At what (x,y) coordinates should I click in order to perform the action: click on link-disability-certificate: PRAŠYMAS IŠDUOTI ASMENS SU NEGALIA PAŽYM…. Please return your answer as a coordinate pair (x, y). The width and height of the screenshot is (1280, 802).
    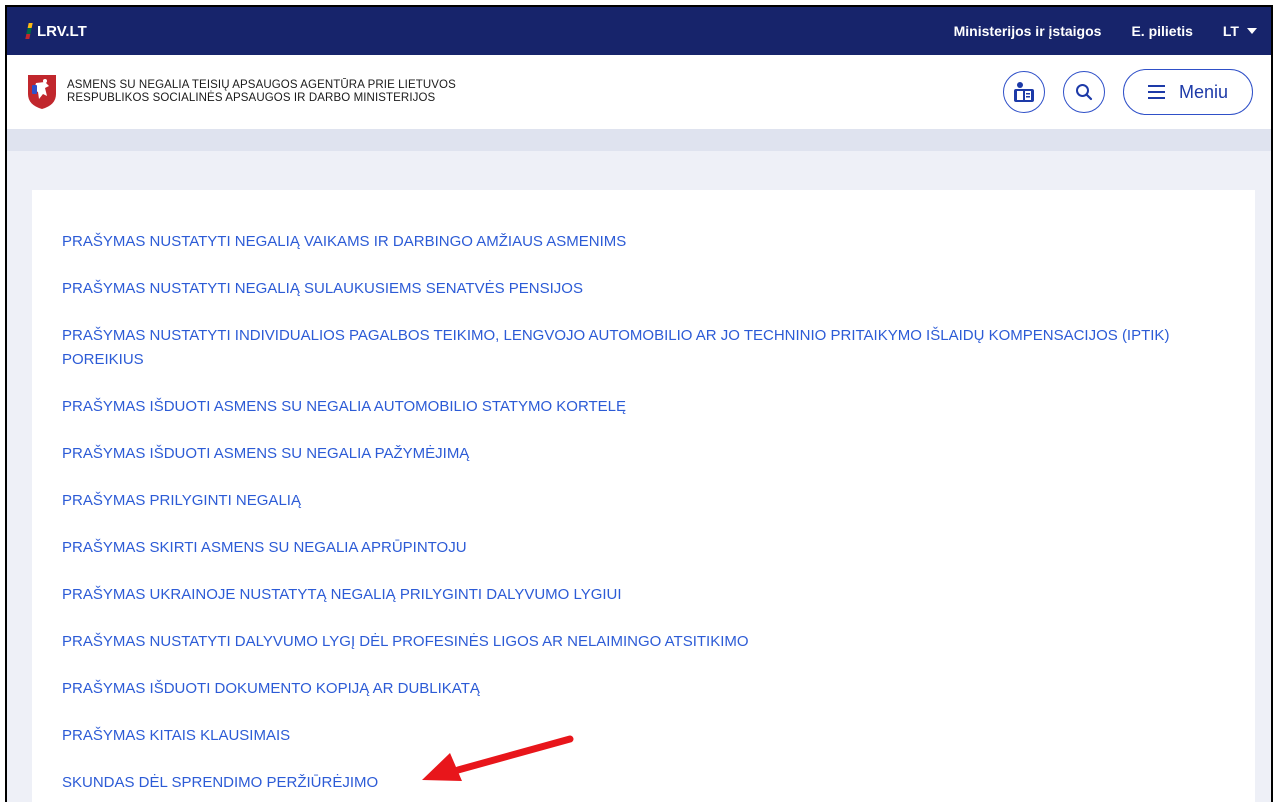
    Looking at the image, I should click on (647, 454).